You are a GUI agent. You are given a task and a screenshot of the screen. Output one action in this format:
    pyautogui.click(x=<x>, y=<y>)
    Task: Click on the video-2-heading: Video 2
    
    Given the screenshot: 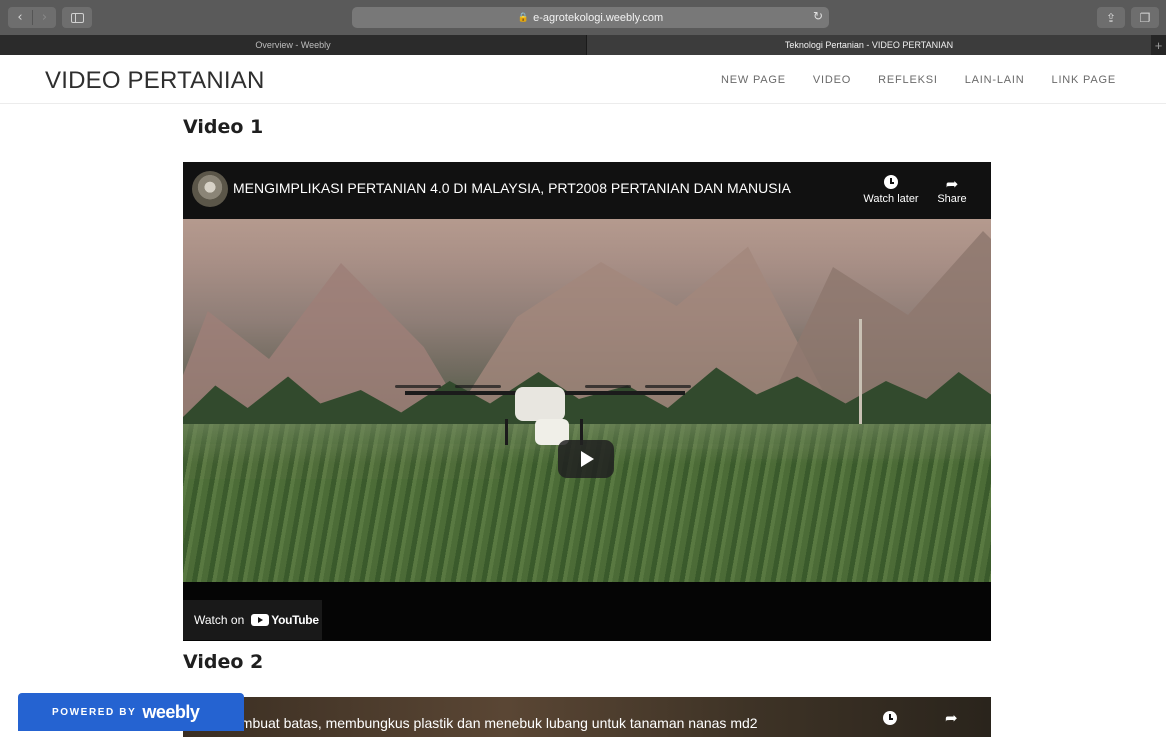 What is the action you would take?
    pyautogui.click(x=223, y=662)
    